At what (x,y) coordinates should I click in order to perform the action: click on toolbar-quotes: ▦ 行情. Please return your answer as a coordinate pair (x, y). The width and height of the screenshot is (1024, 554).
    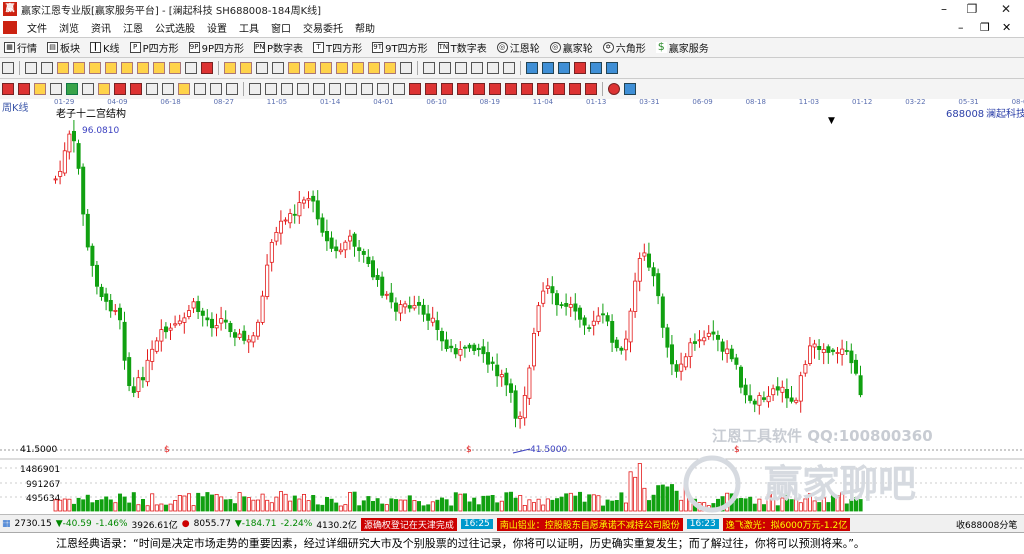
    Looking at the image, I should click on (18, 47).